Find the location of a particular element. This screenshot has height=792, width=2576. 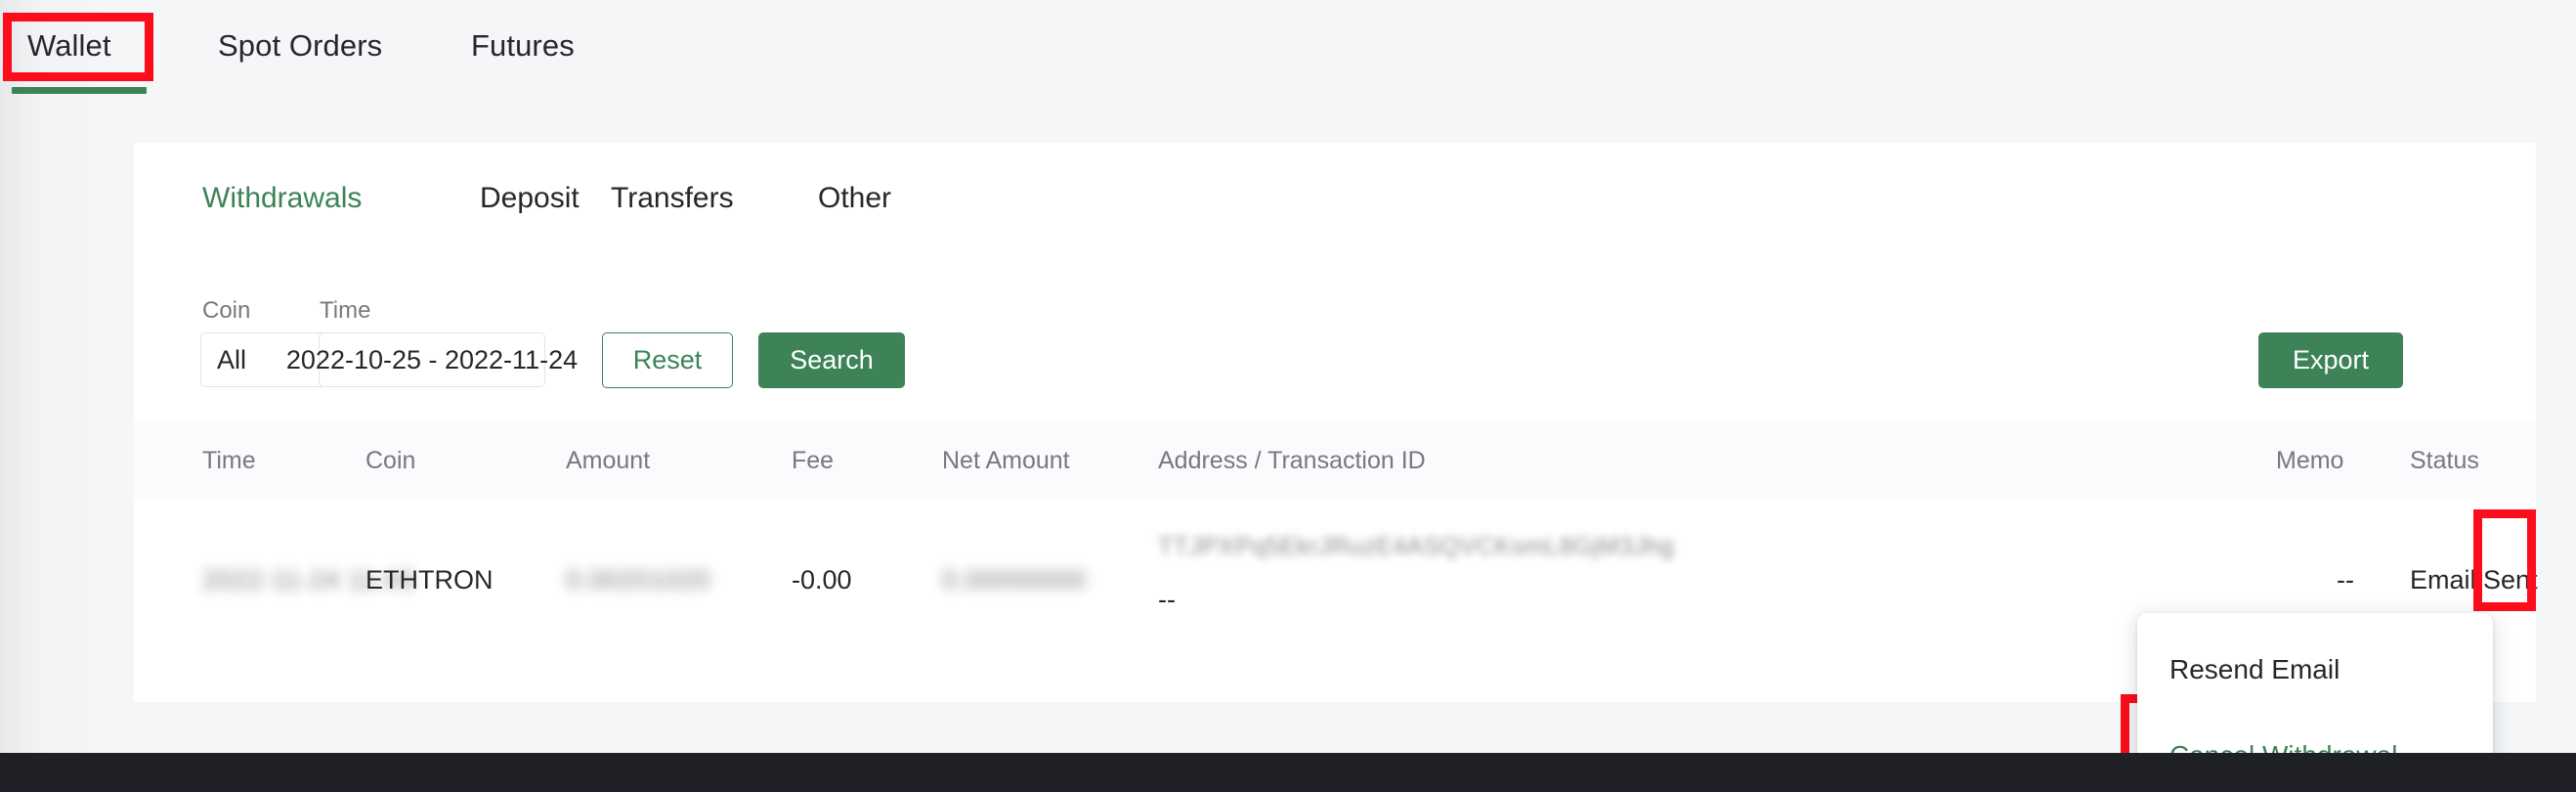

column-header-fee: Fee is located at coordinates (813, 460).